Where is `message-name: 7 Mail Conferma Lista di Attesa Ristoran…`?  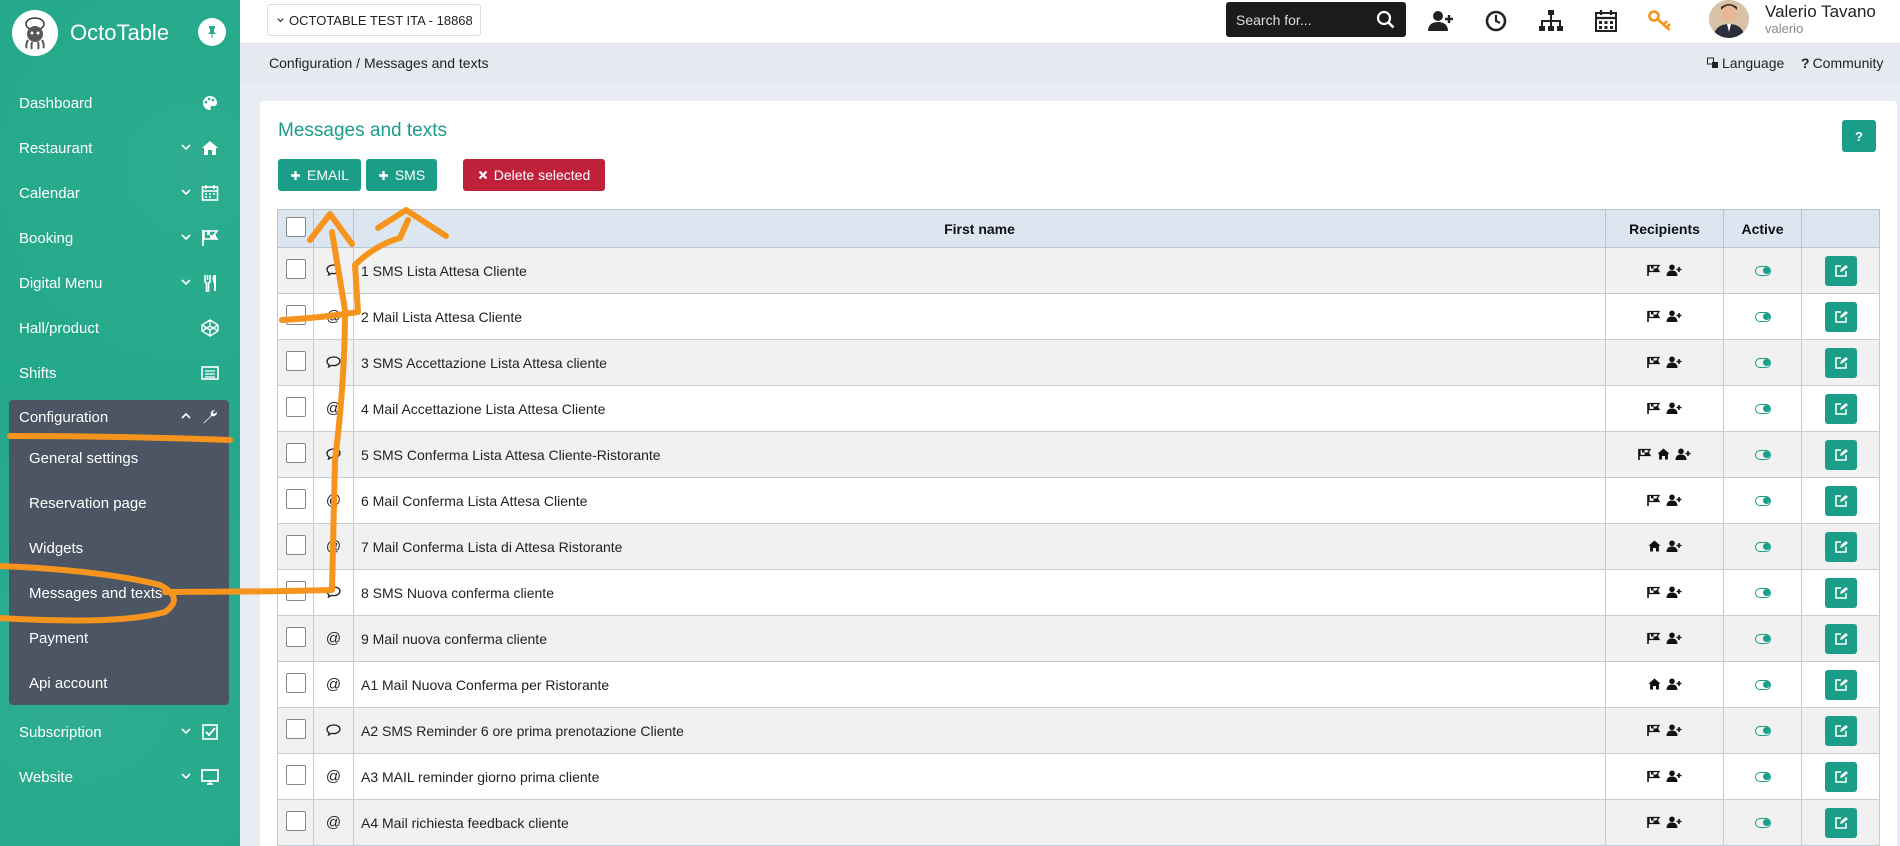 message-name: 7 Mail Conferma Lista di Attesa Ristoran… is located at coordinates (979, 546).